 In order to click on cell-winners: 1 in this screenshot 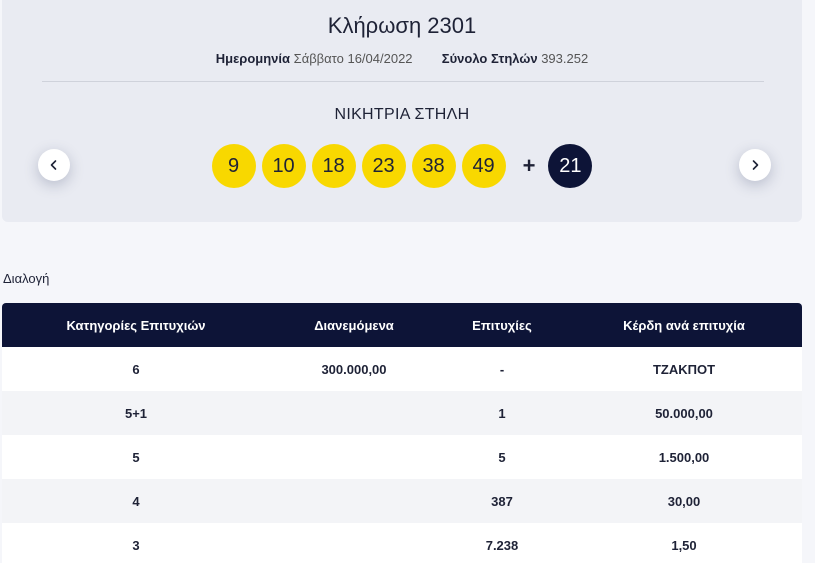, I will do `click(502, 413)`.